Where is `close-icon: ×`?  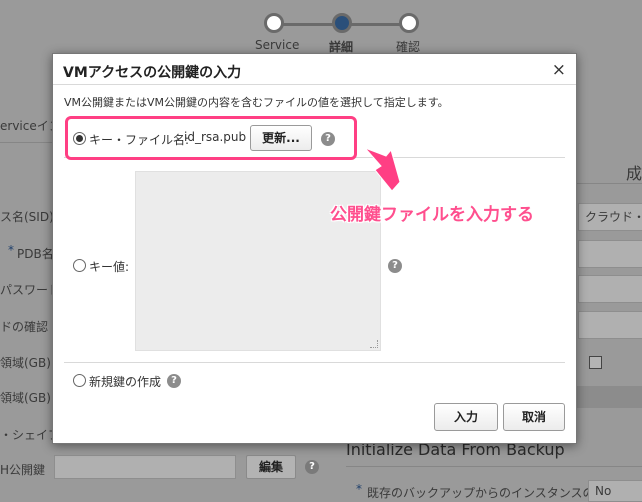 close-icon: × is located at coordinates (559, 70).